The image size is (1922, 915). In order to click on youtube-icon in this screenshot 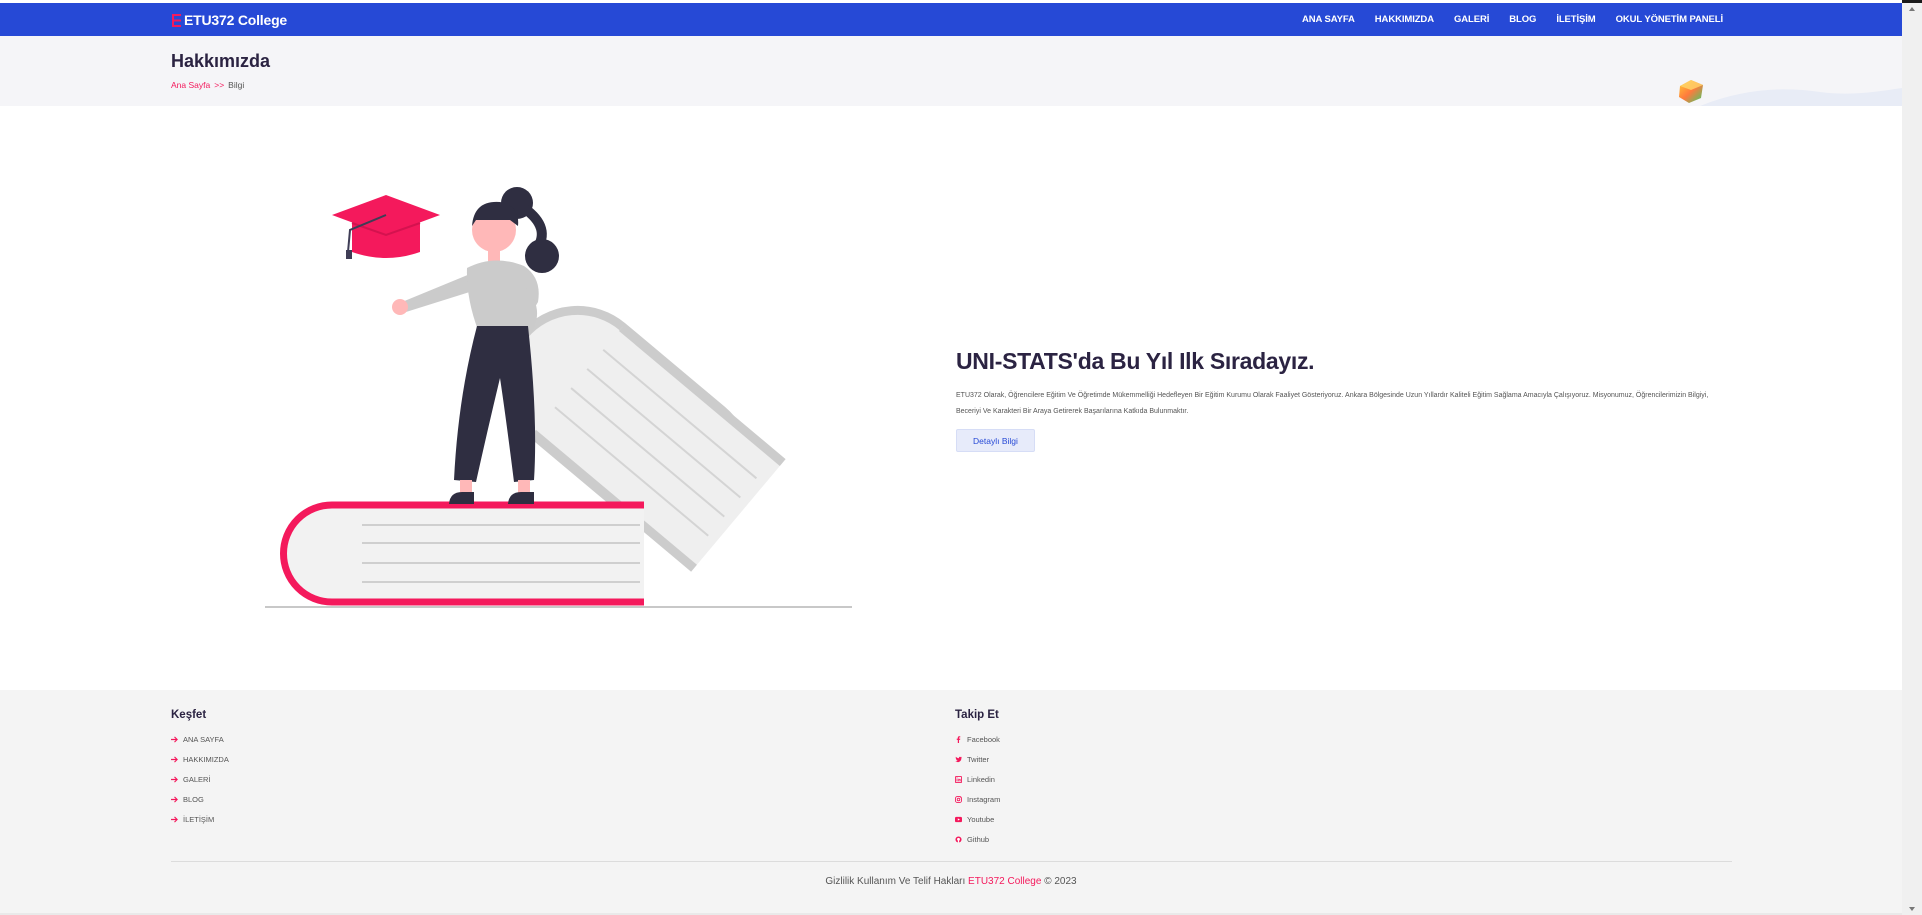, I will do `click(958, 819)`.